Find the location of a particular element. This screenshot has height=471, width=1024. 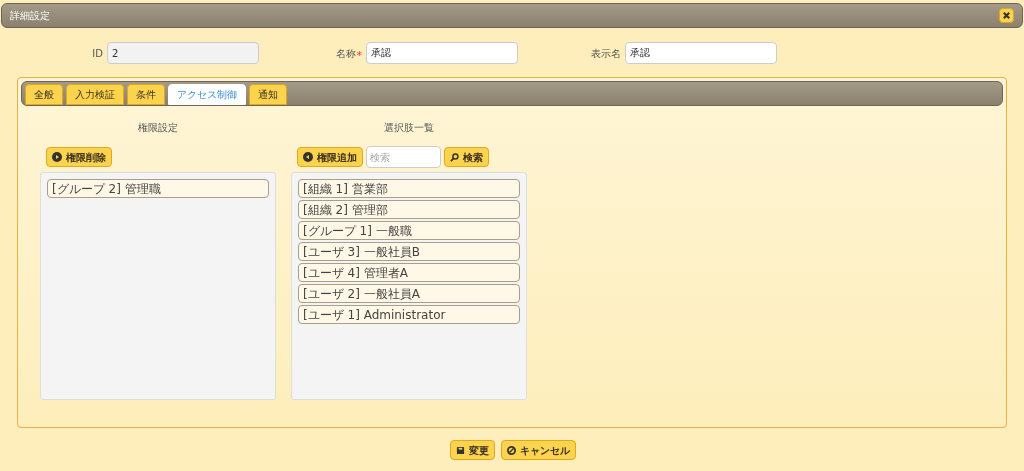

tab: アクセス制御 is located at coordinates (207, 94).